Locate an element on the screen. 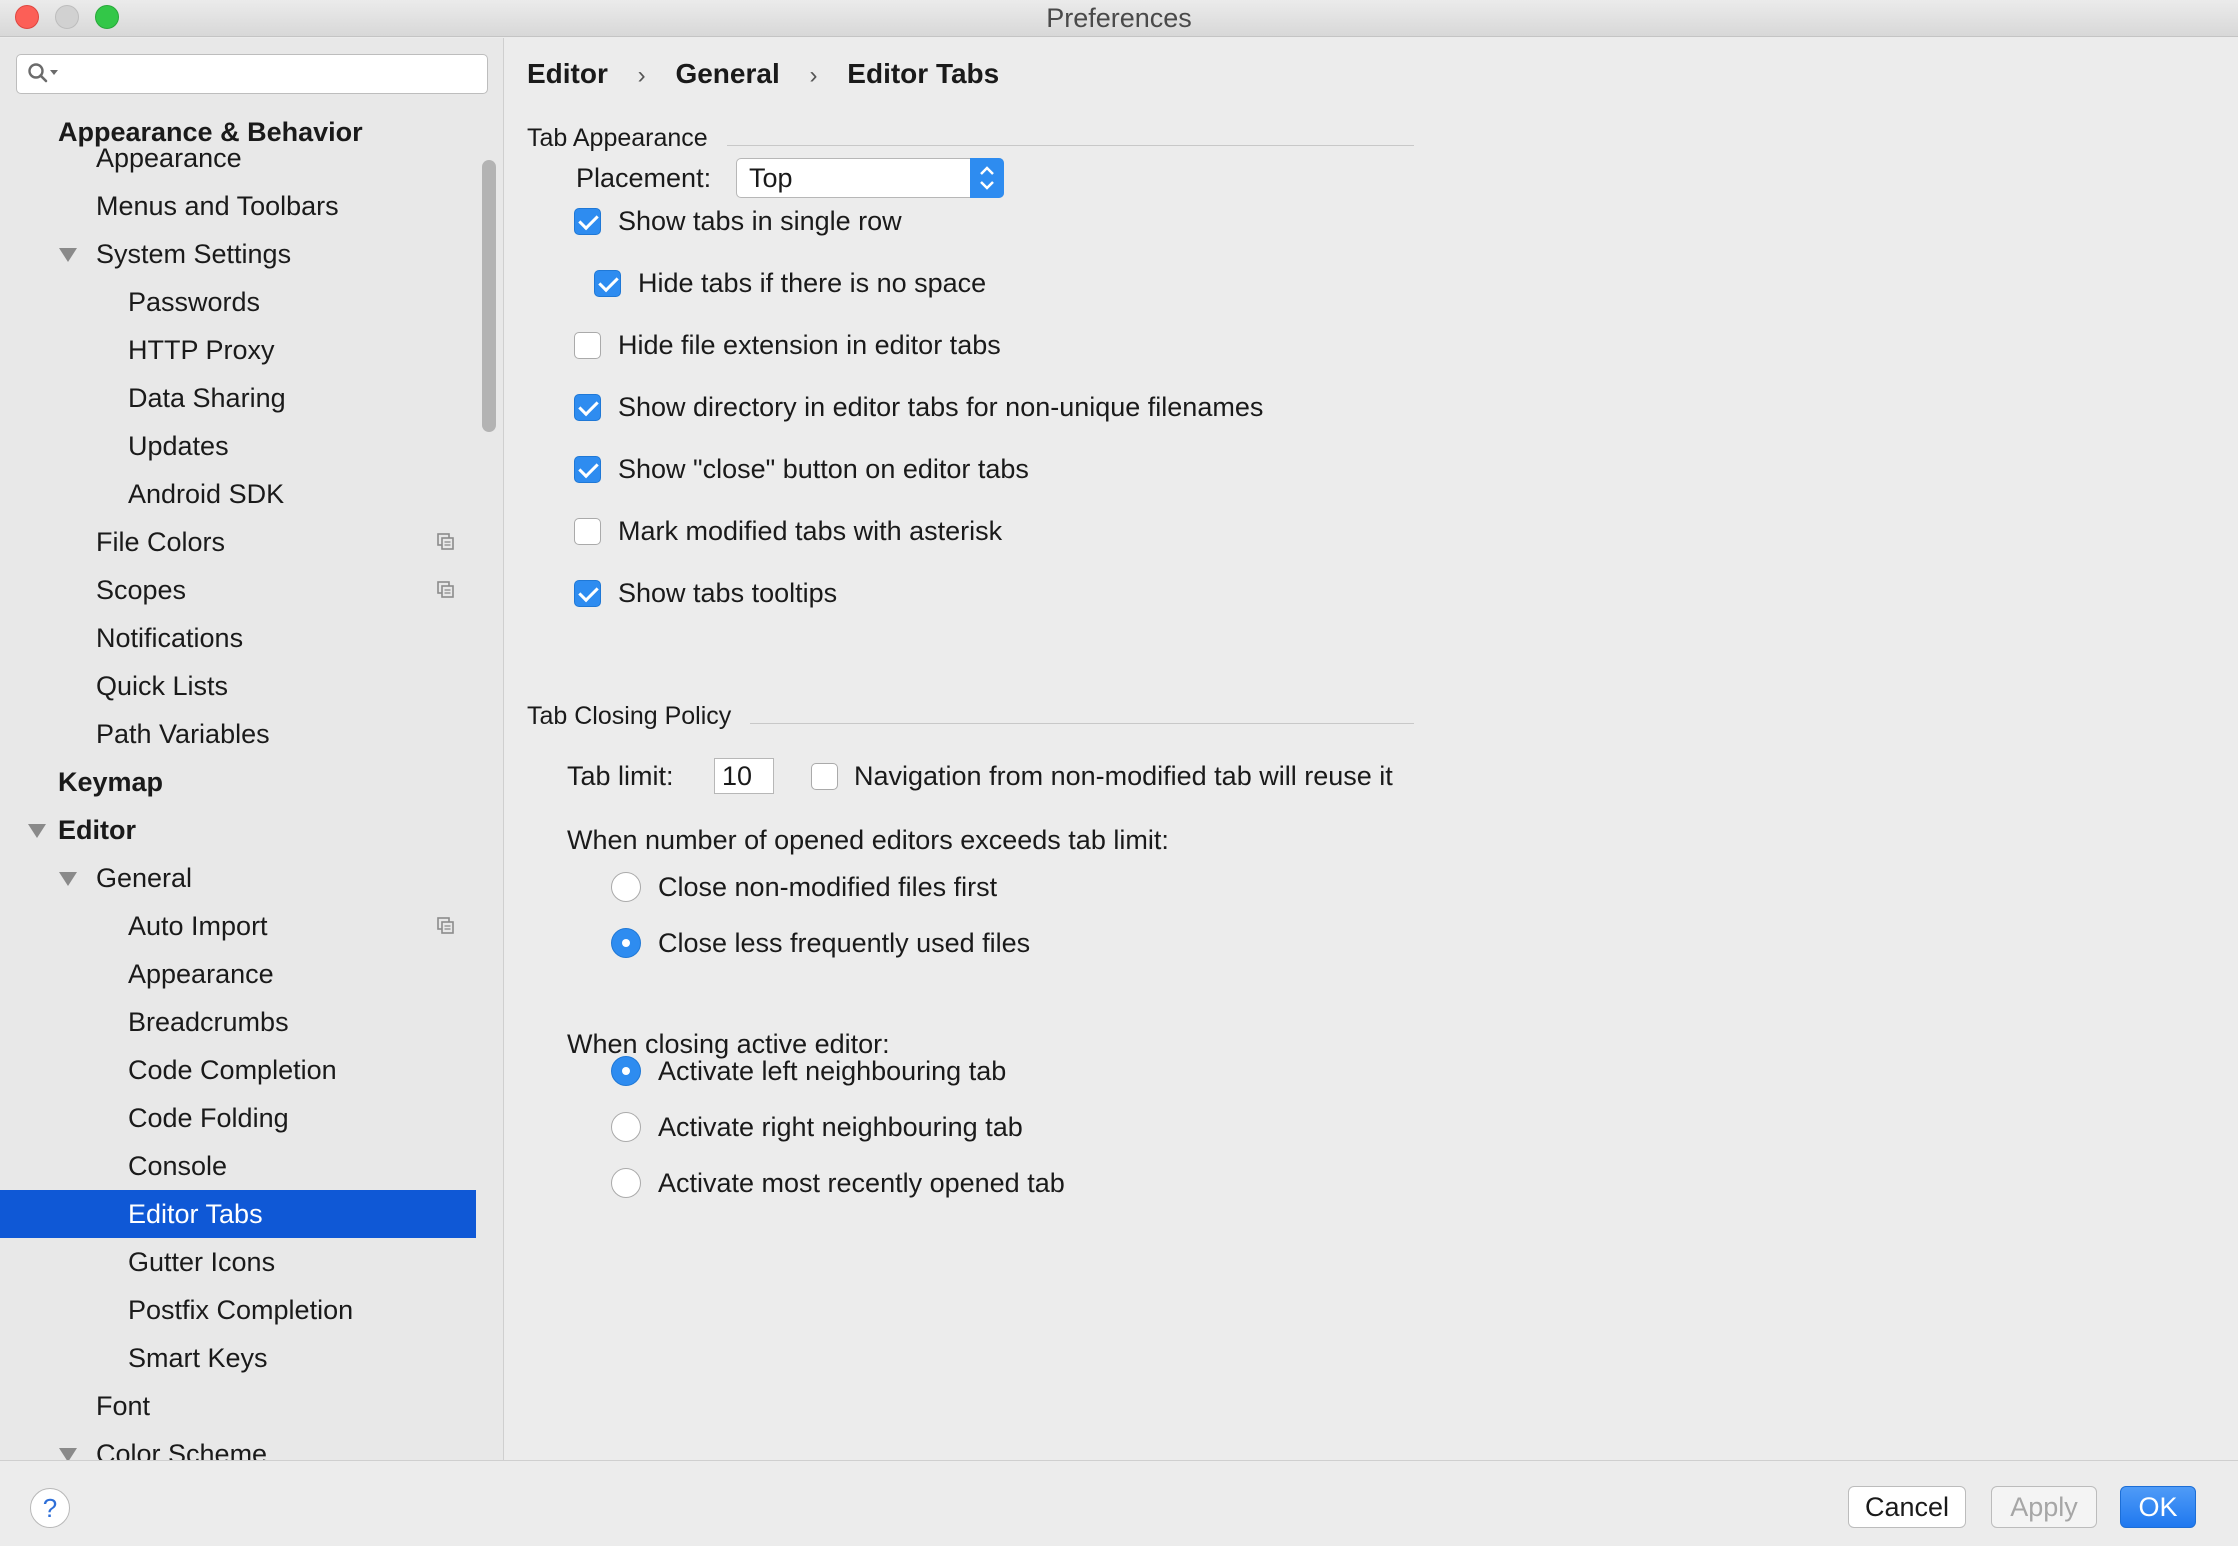 Image resolution: width=2238 pixels, height=1546 pixels. sidebar-item-label: Passwords is located at coordinates (194, 302).